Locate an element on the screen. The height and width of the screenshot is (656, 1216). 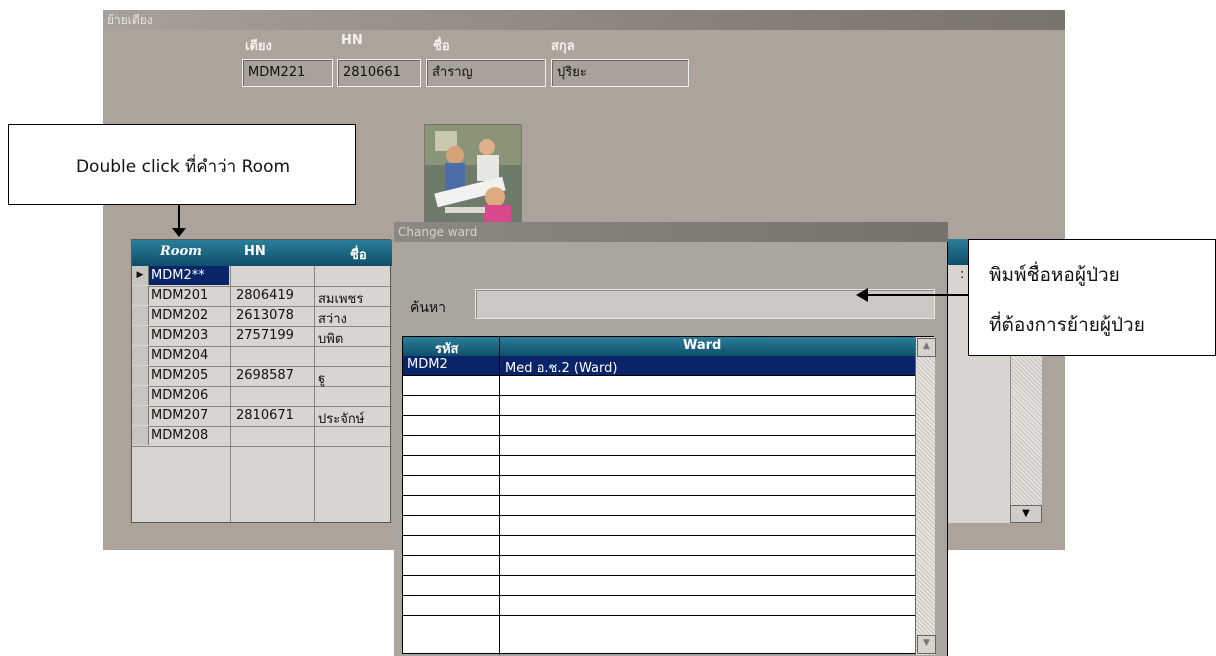
room-cell: MDM2** is located at coordinates (178, 275).